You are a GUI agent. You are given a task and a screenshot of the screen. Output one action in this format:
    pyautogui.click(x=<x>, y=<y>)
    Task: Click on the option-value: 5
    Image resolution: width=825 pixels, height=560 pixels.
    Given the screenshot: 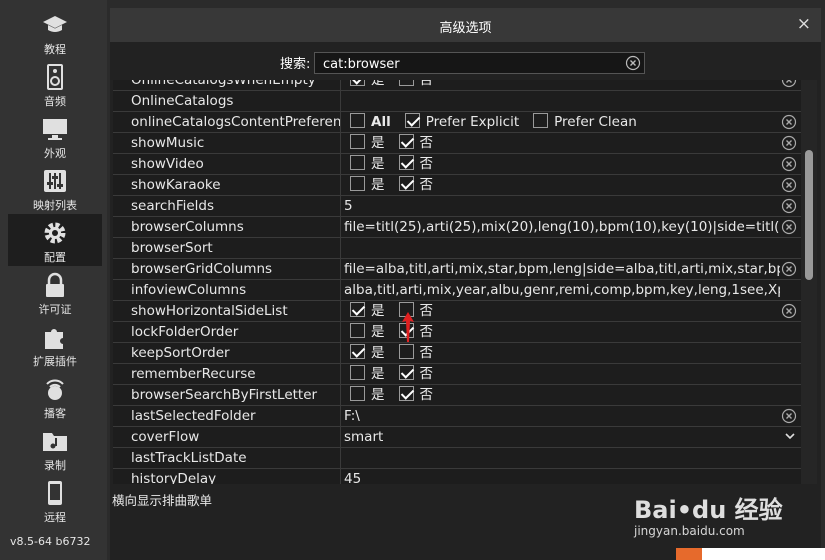 What is the action you would take?
    pyautogui.click(x=561, y=206)
    